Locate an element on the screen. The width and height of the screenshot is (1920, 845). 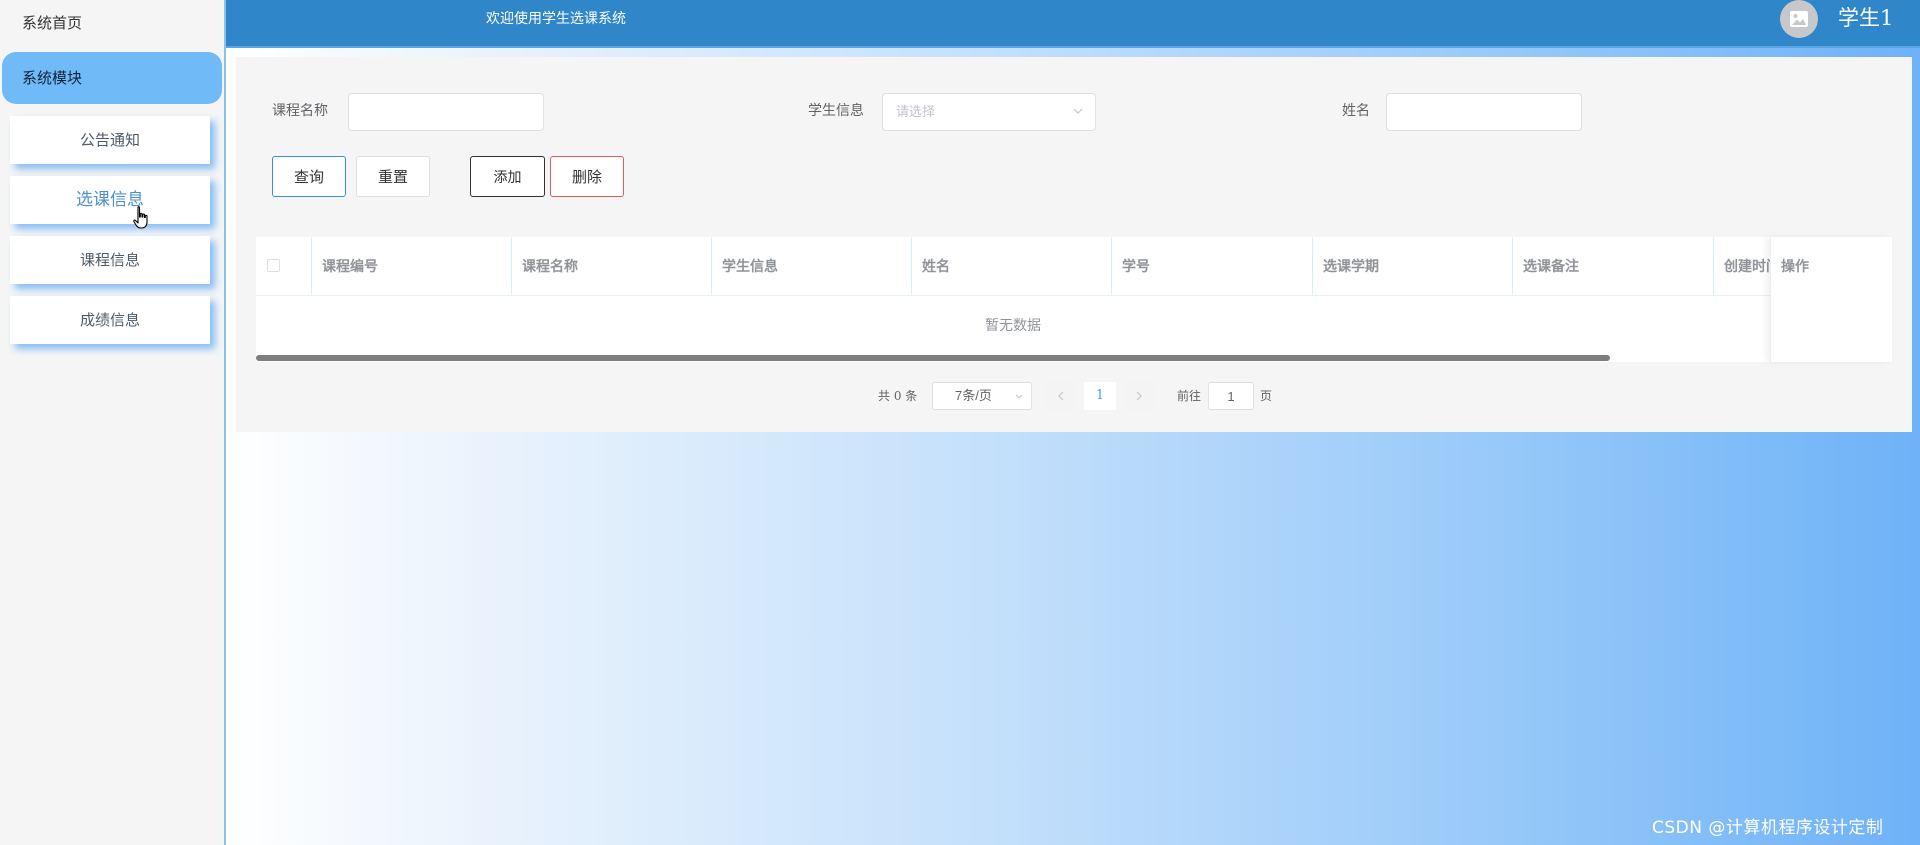
student-info-label: 学生信息 is located at coordinates (836, 111).